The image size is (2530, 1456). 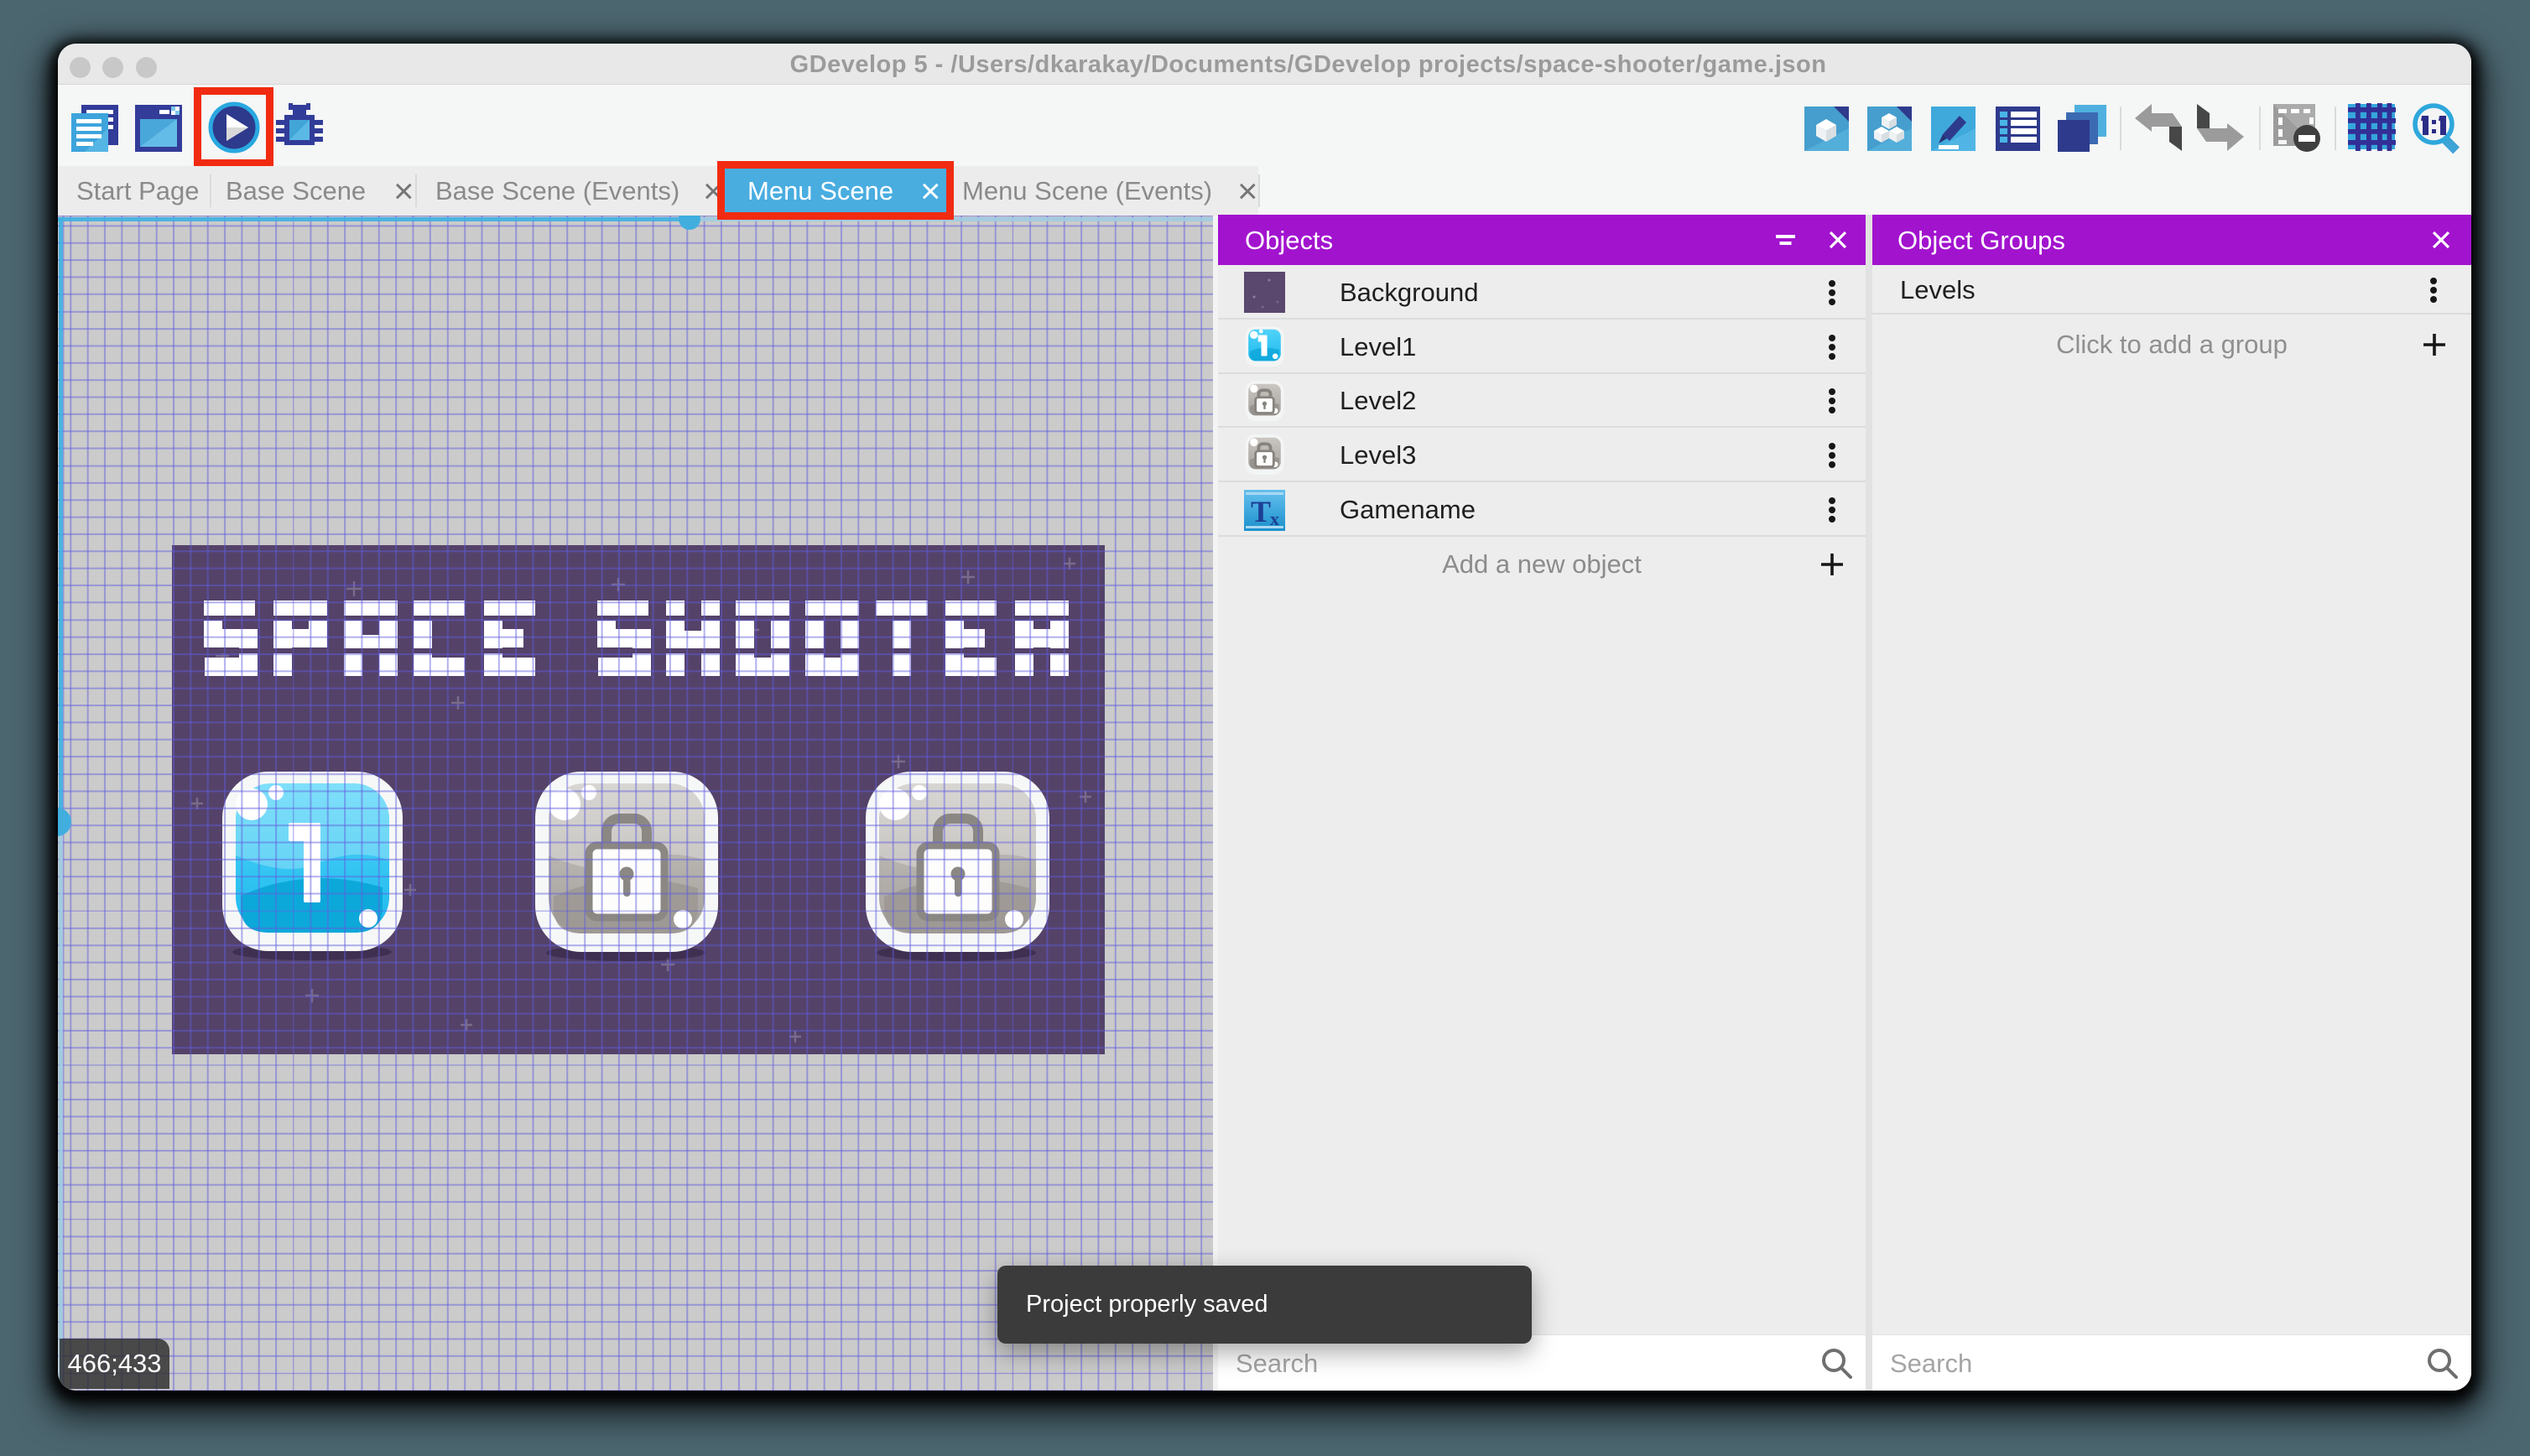 I want to click on svg-text: x, so click(x=1274, y=518).